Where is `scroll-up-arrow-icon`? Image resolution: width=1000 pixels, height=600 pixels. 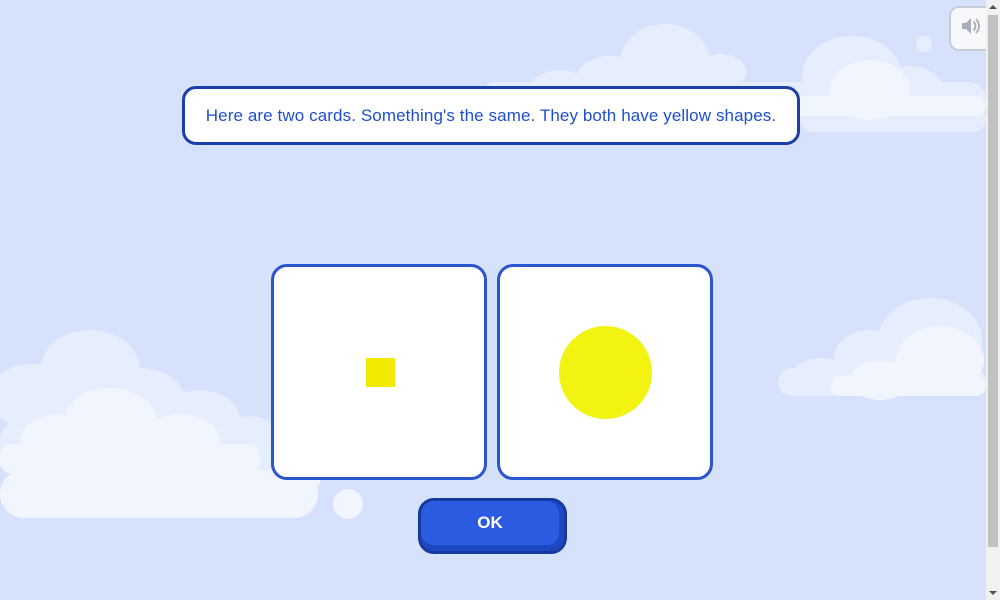 scroll-up-arrow-icon is located at coordinates (993, 7).